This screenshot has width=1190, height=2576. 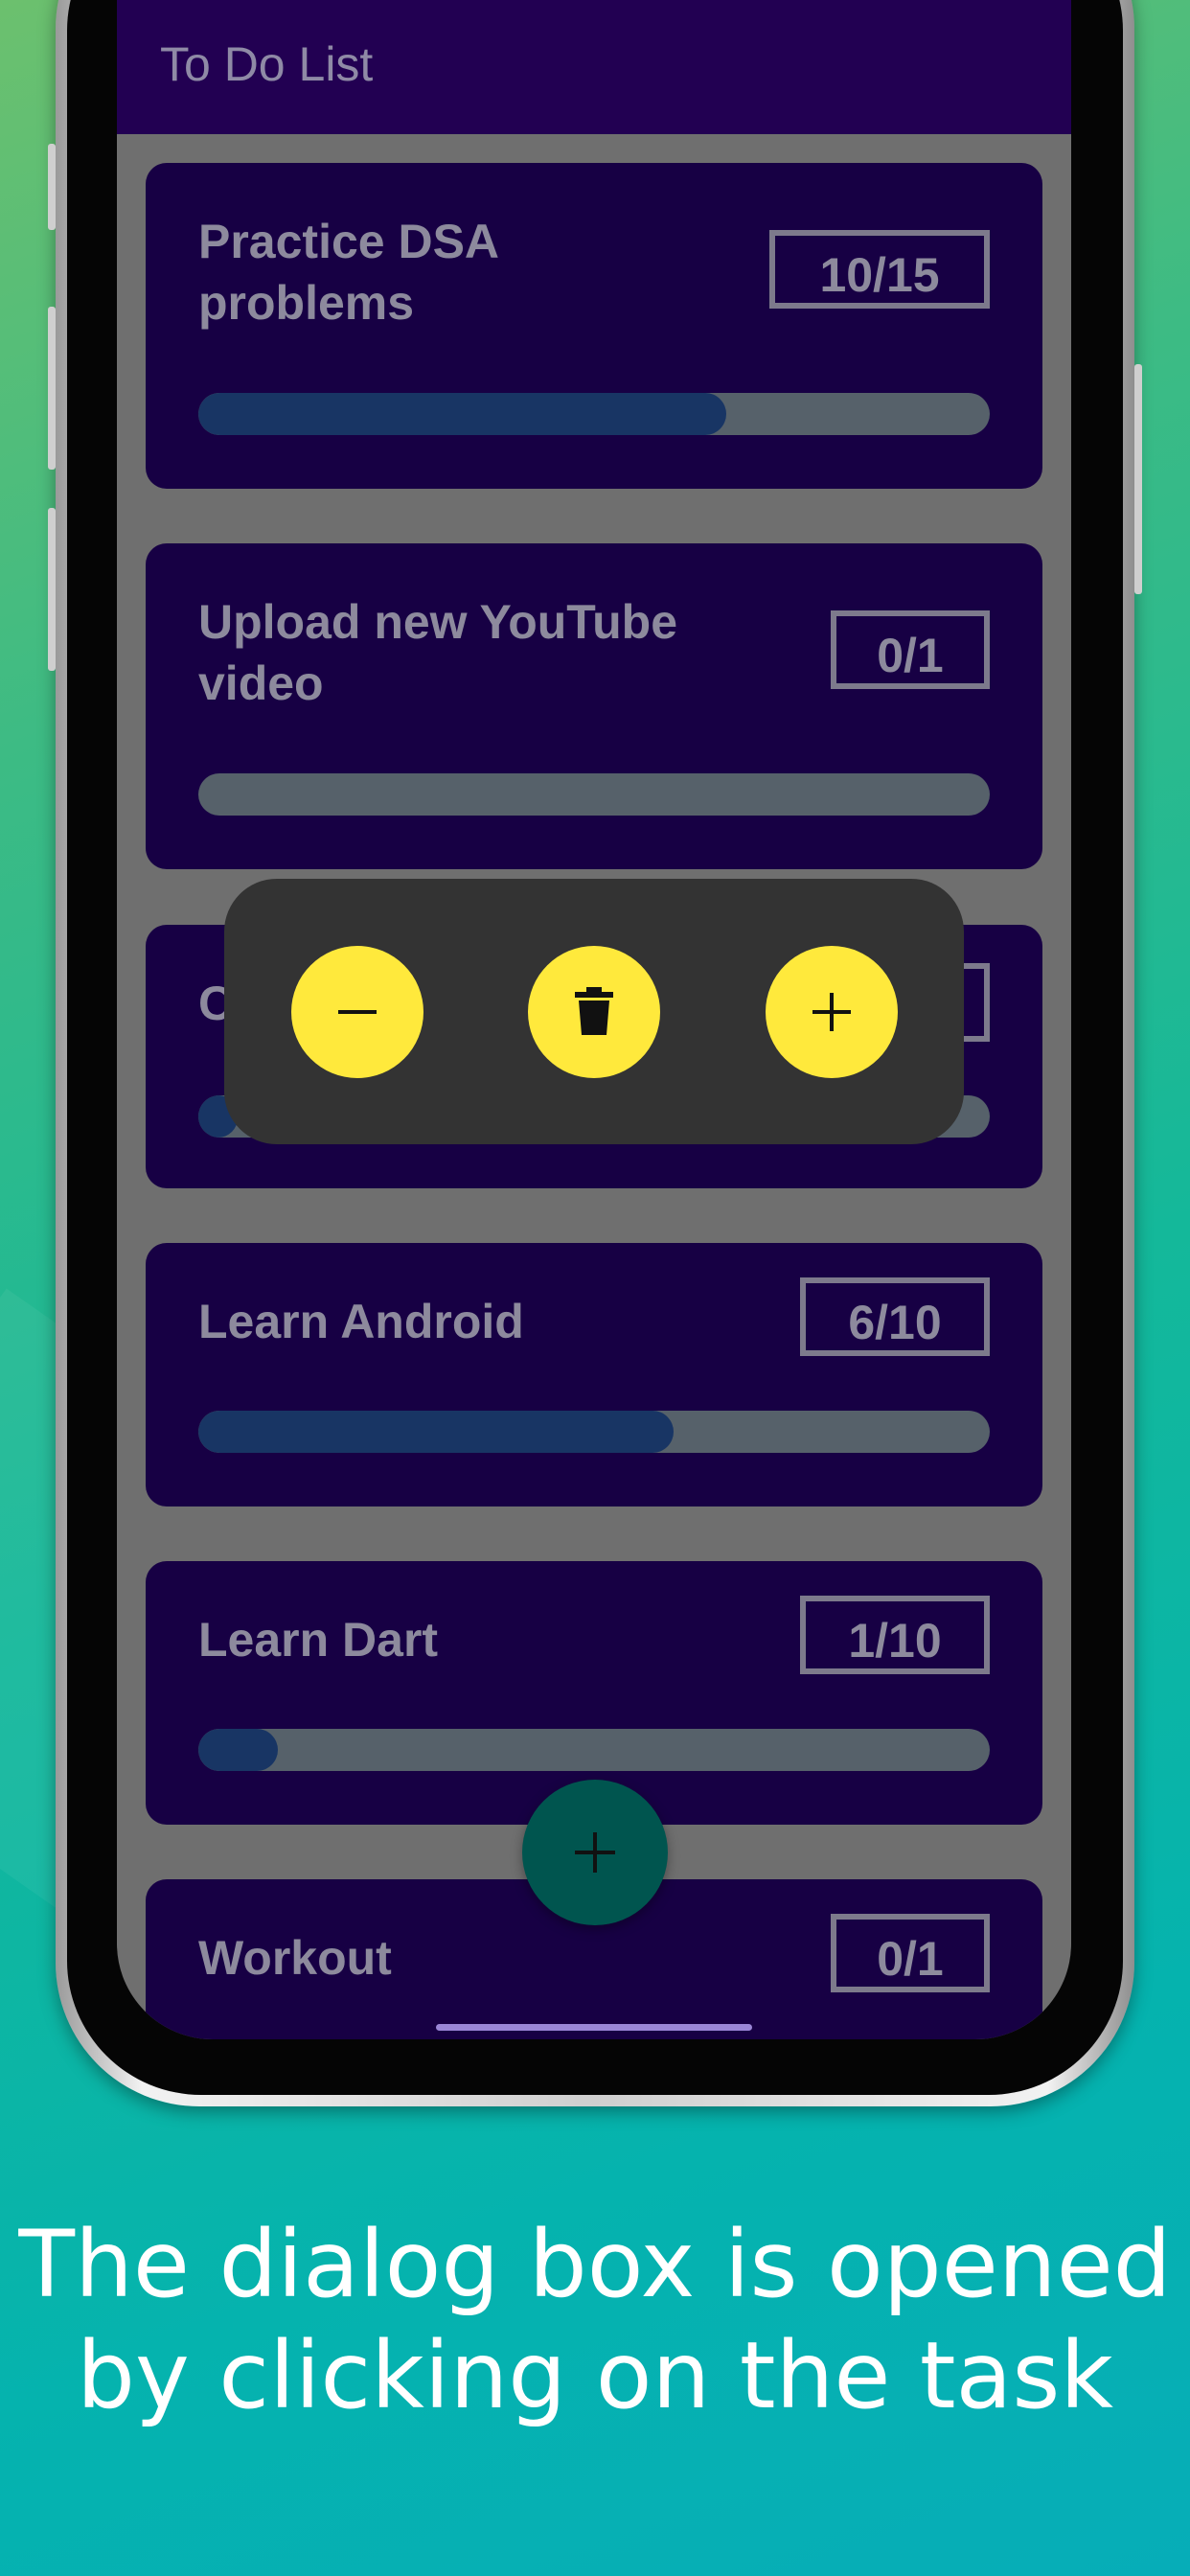 What do you see at coordinates (437, 622) in the screenshot?
I see `task-title-line: Upload new YouTube` at bounding box center [437, 622].